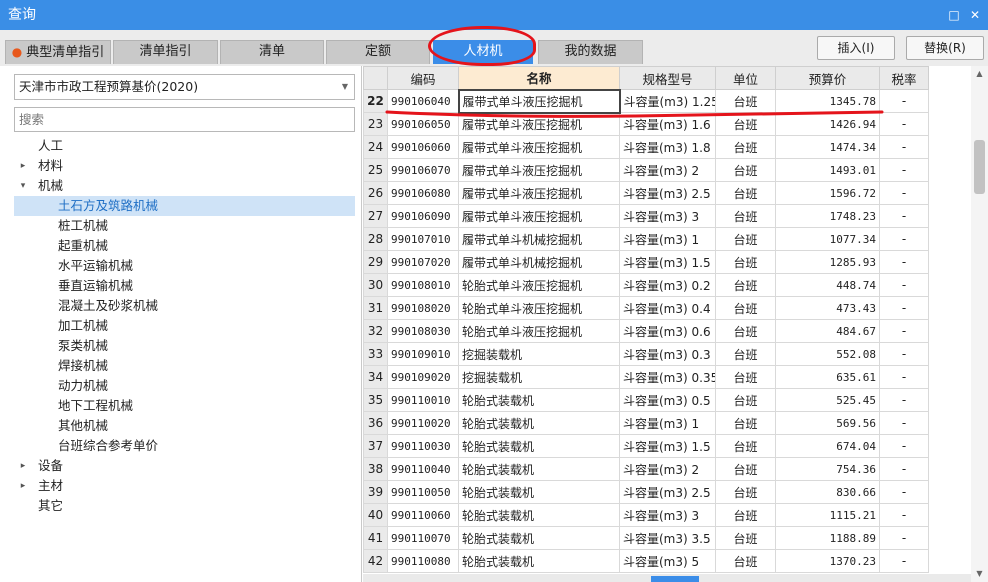 The width and height of the screenshot is (988, 582). Describe the element at coordinates (423, 469) in the screenshot. I see `code-cell: 990110040` at that location.